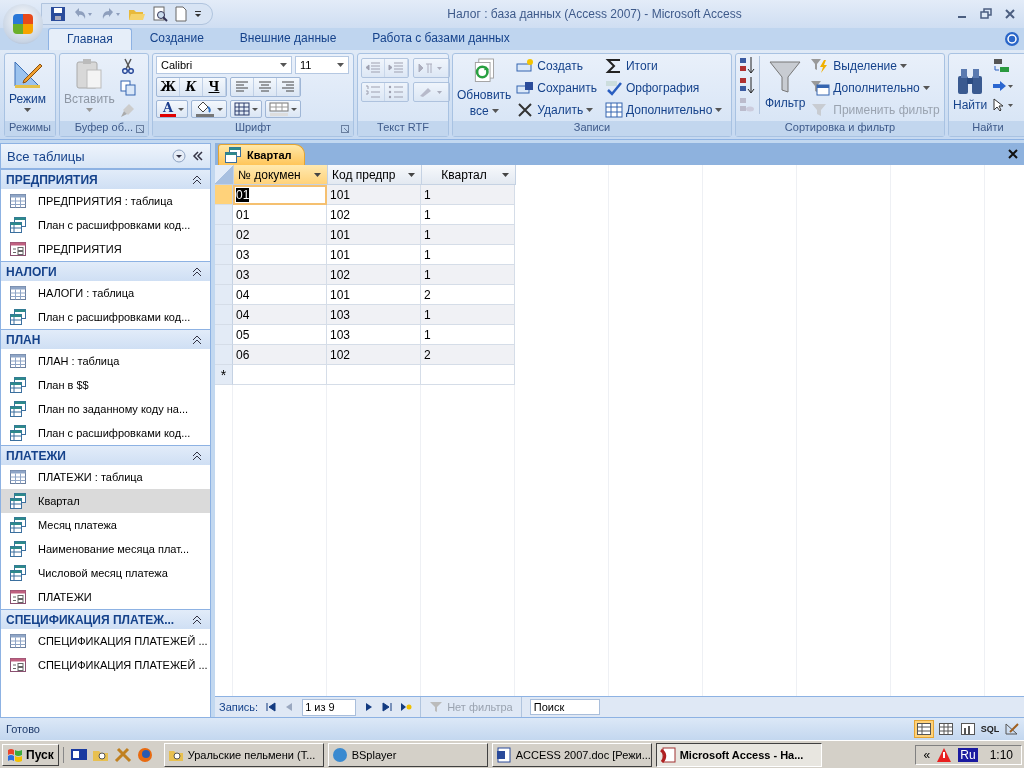  I want to click on collapse-pane-icon, so click(198, 156).